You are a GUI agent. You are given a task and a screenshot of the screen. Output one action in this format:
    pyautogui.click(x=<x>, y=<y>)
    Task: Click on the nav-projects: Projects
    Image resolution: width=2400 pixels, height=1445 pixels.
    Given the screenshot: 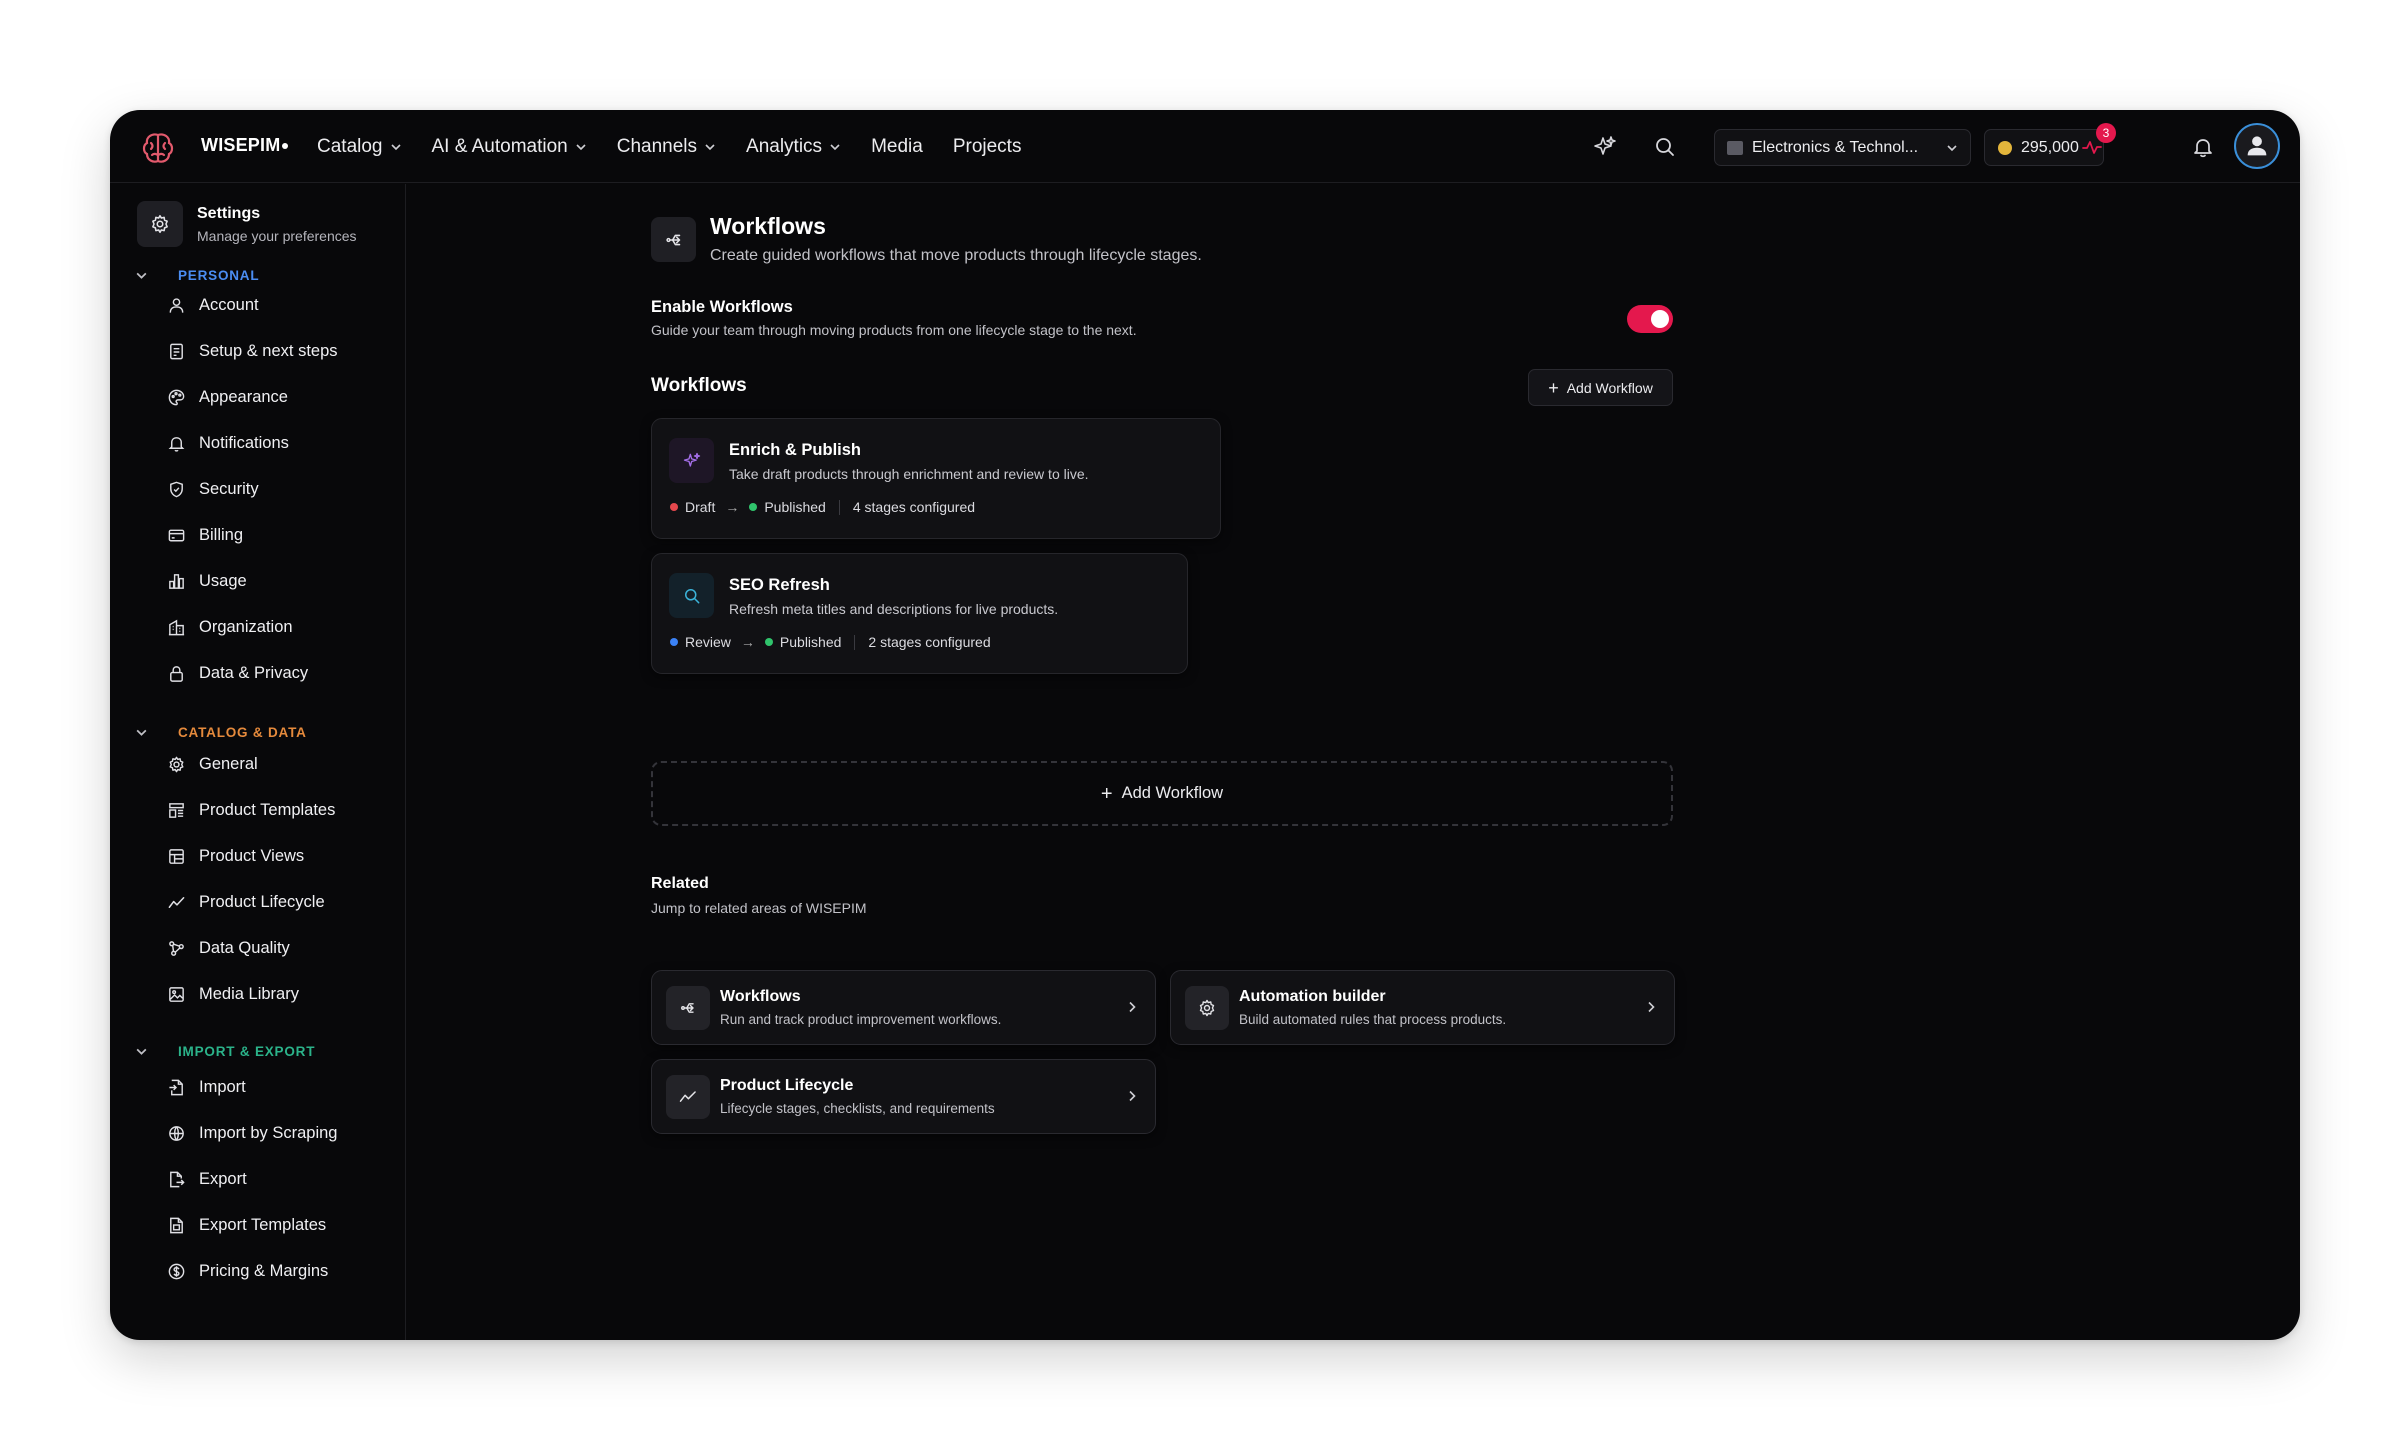 What is the action you would take?
    pyautogui.click(x=987, y=147)
    